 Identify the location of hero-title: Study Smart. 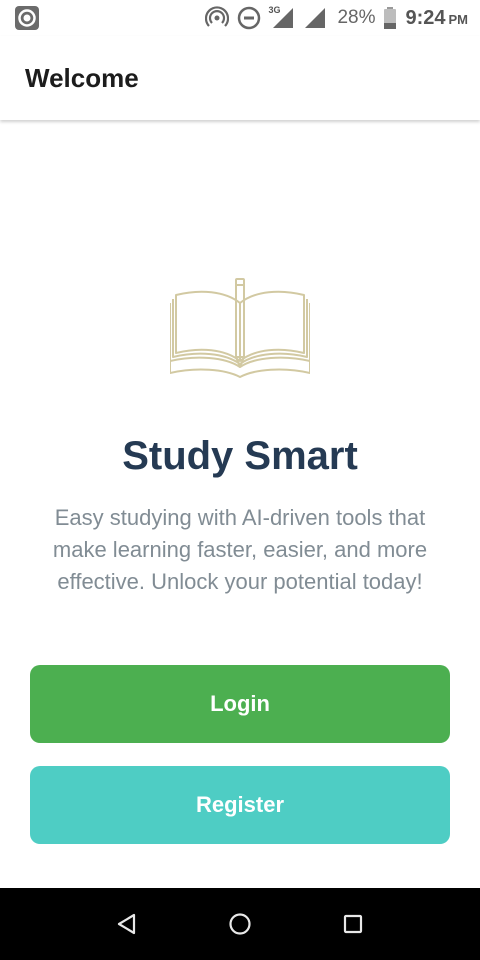
(240, 456).